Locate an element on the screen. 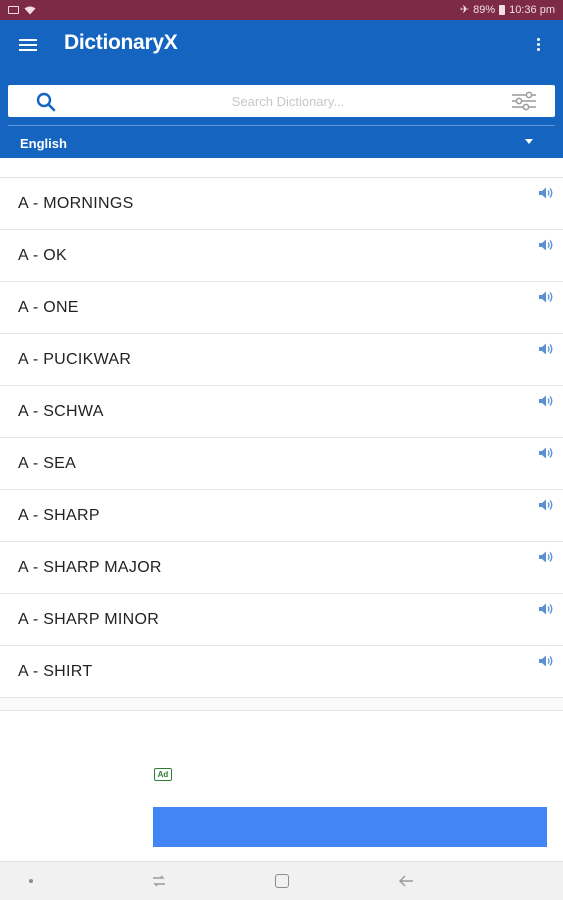 The width and height of the screenshot is (563, 900). message-icon is located at coordinates (13, 10).